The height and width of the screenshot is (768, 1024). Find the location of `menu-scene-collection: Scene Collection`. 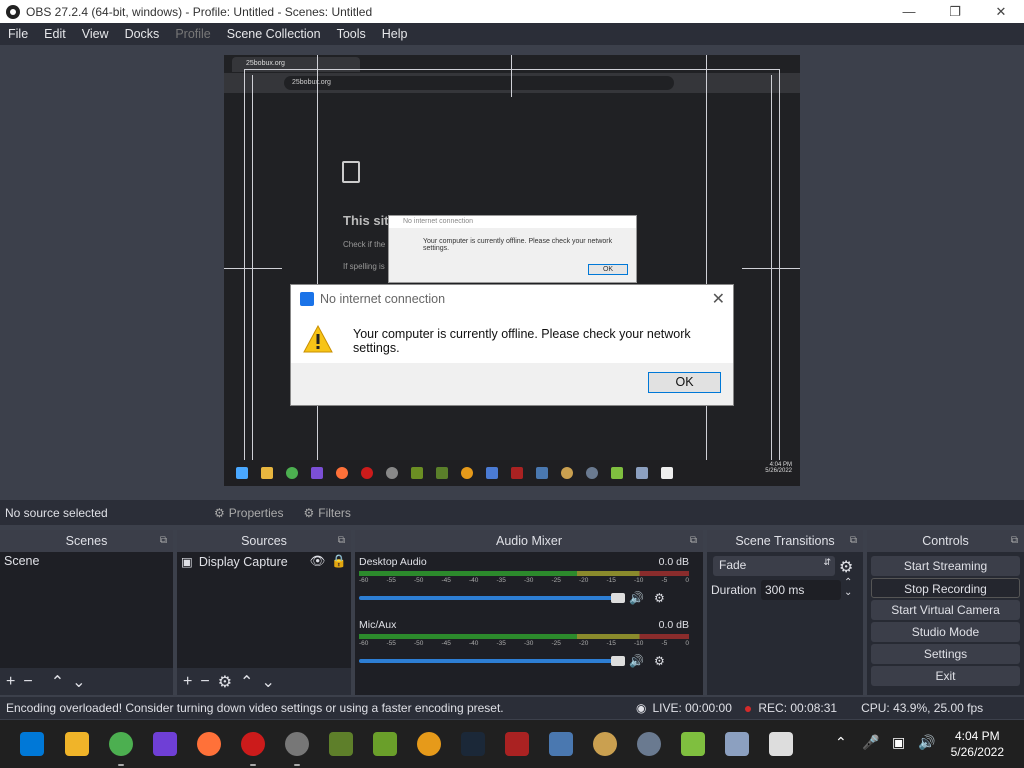

menu-scene-collection: Scene Collection is located at coordinates (274, 34).